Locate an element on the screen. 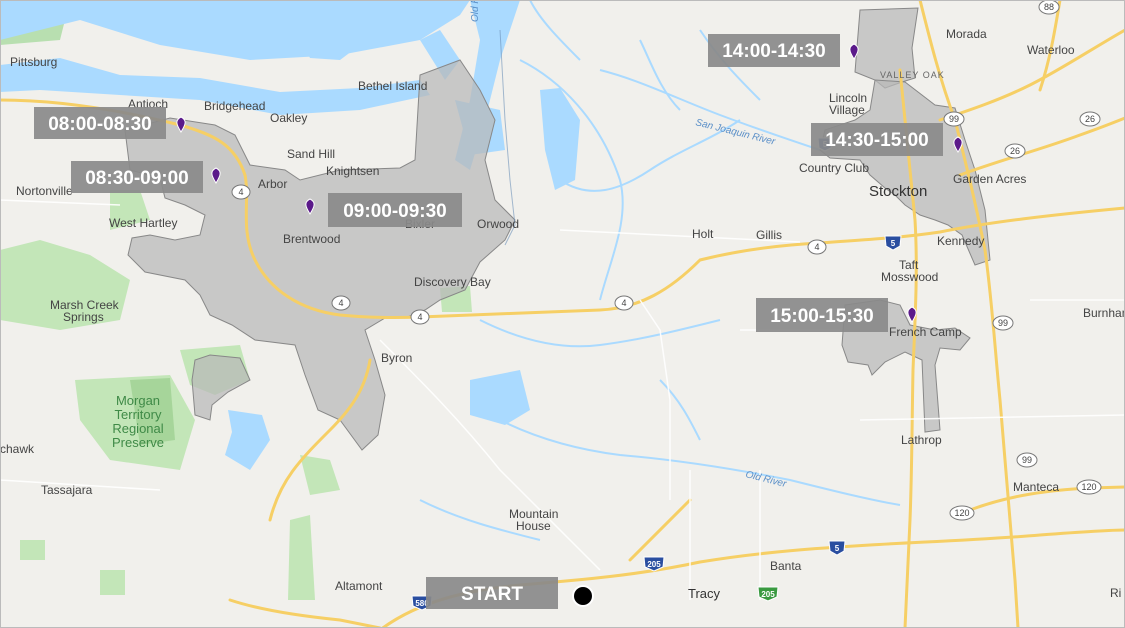  label-discovery-bay: Discovery Bay is located at coordinates (452, 282).